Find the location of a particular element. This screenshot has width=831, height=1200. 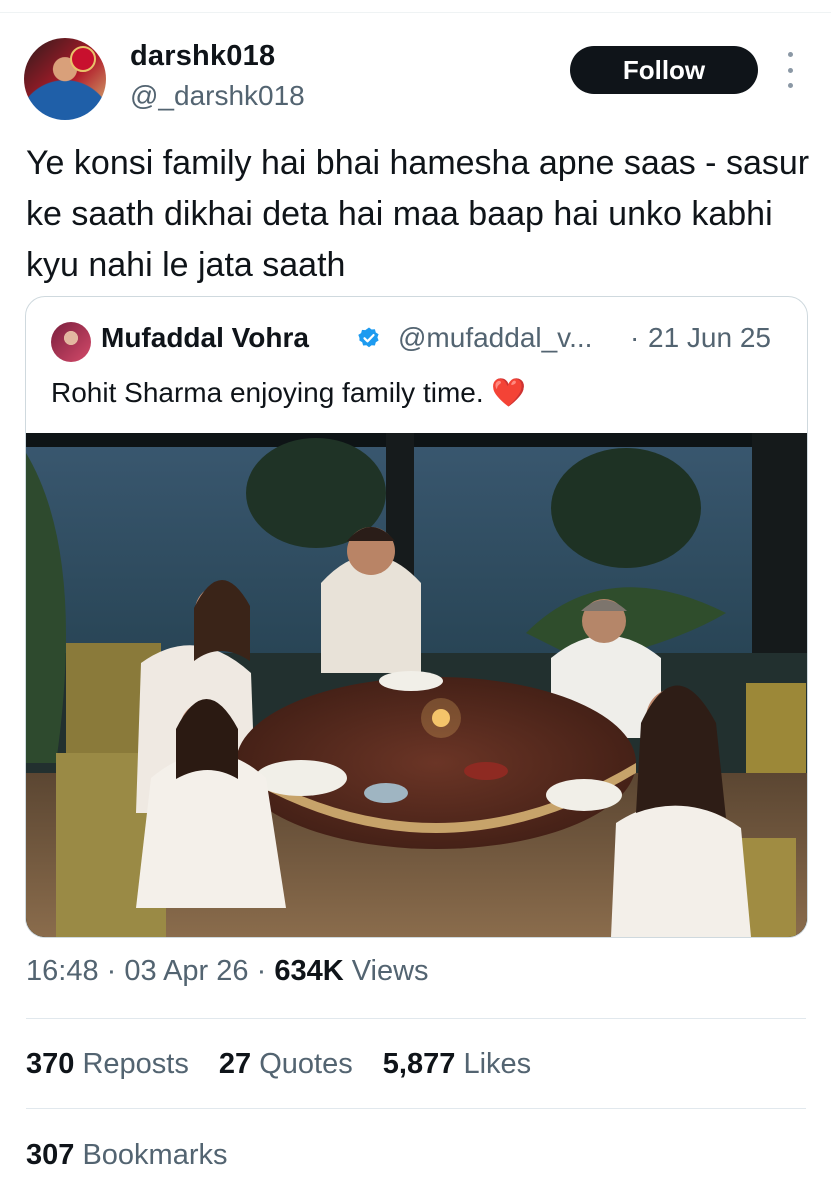

follow-button: Follow is located at coordinates (664, 70).